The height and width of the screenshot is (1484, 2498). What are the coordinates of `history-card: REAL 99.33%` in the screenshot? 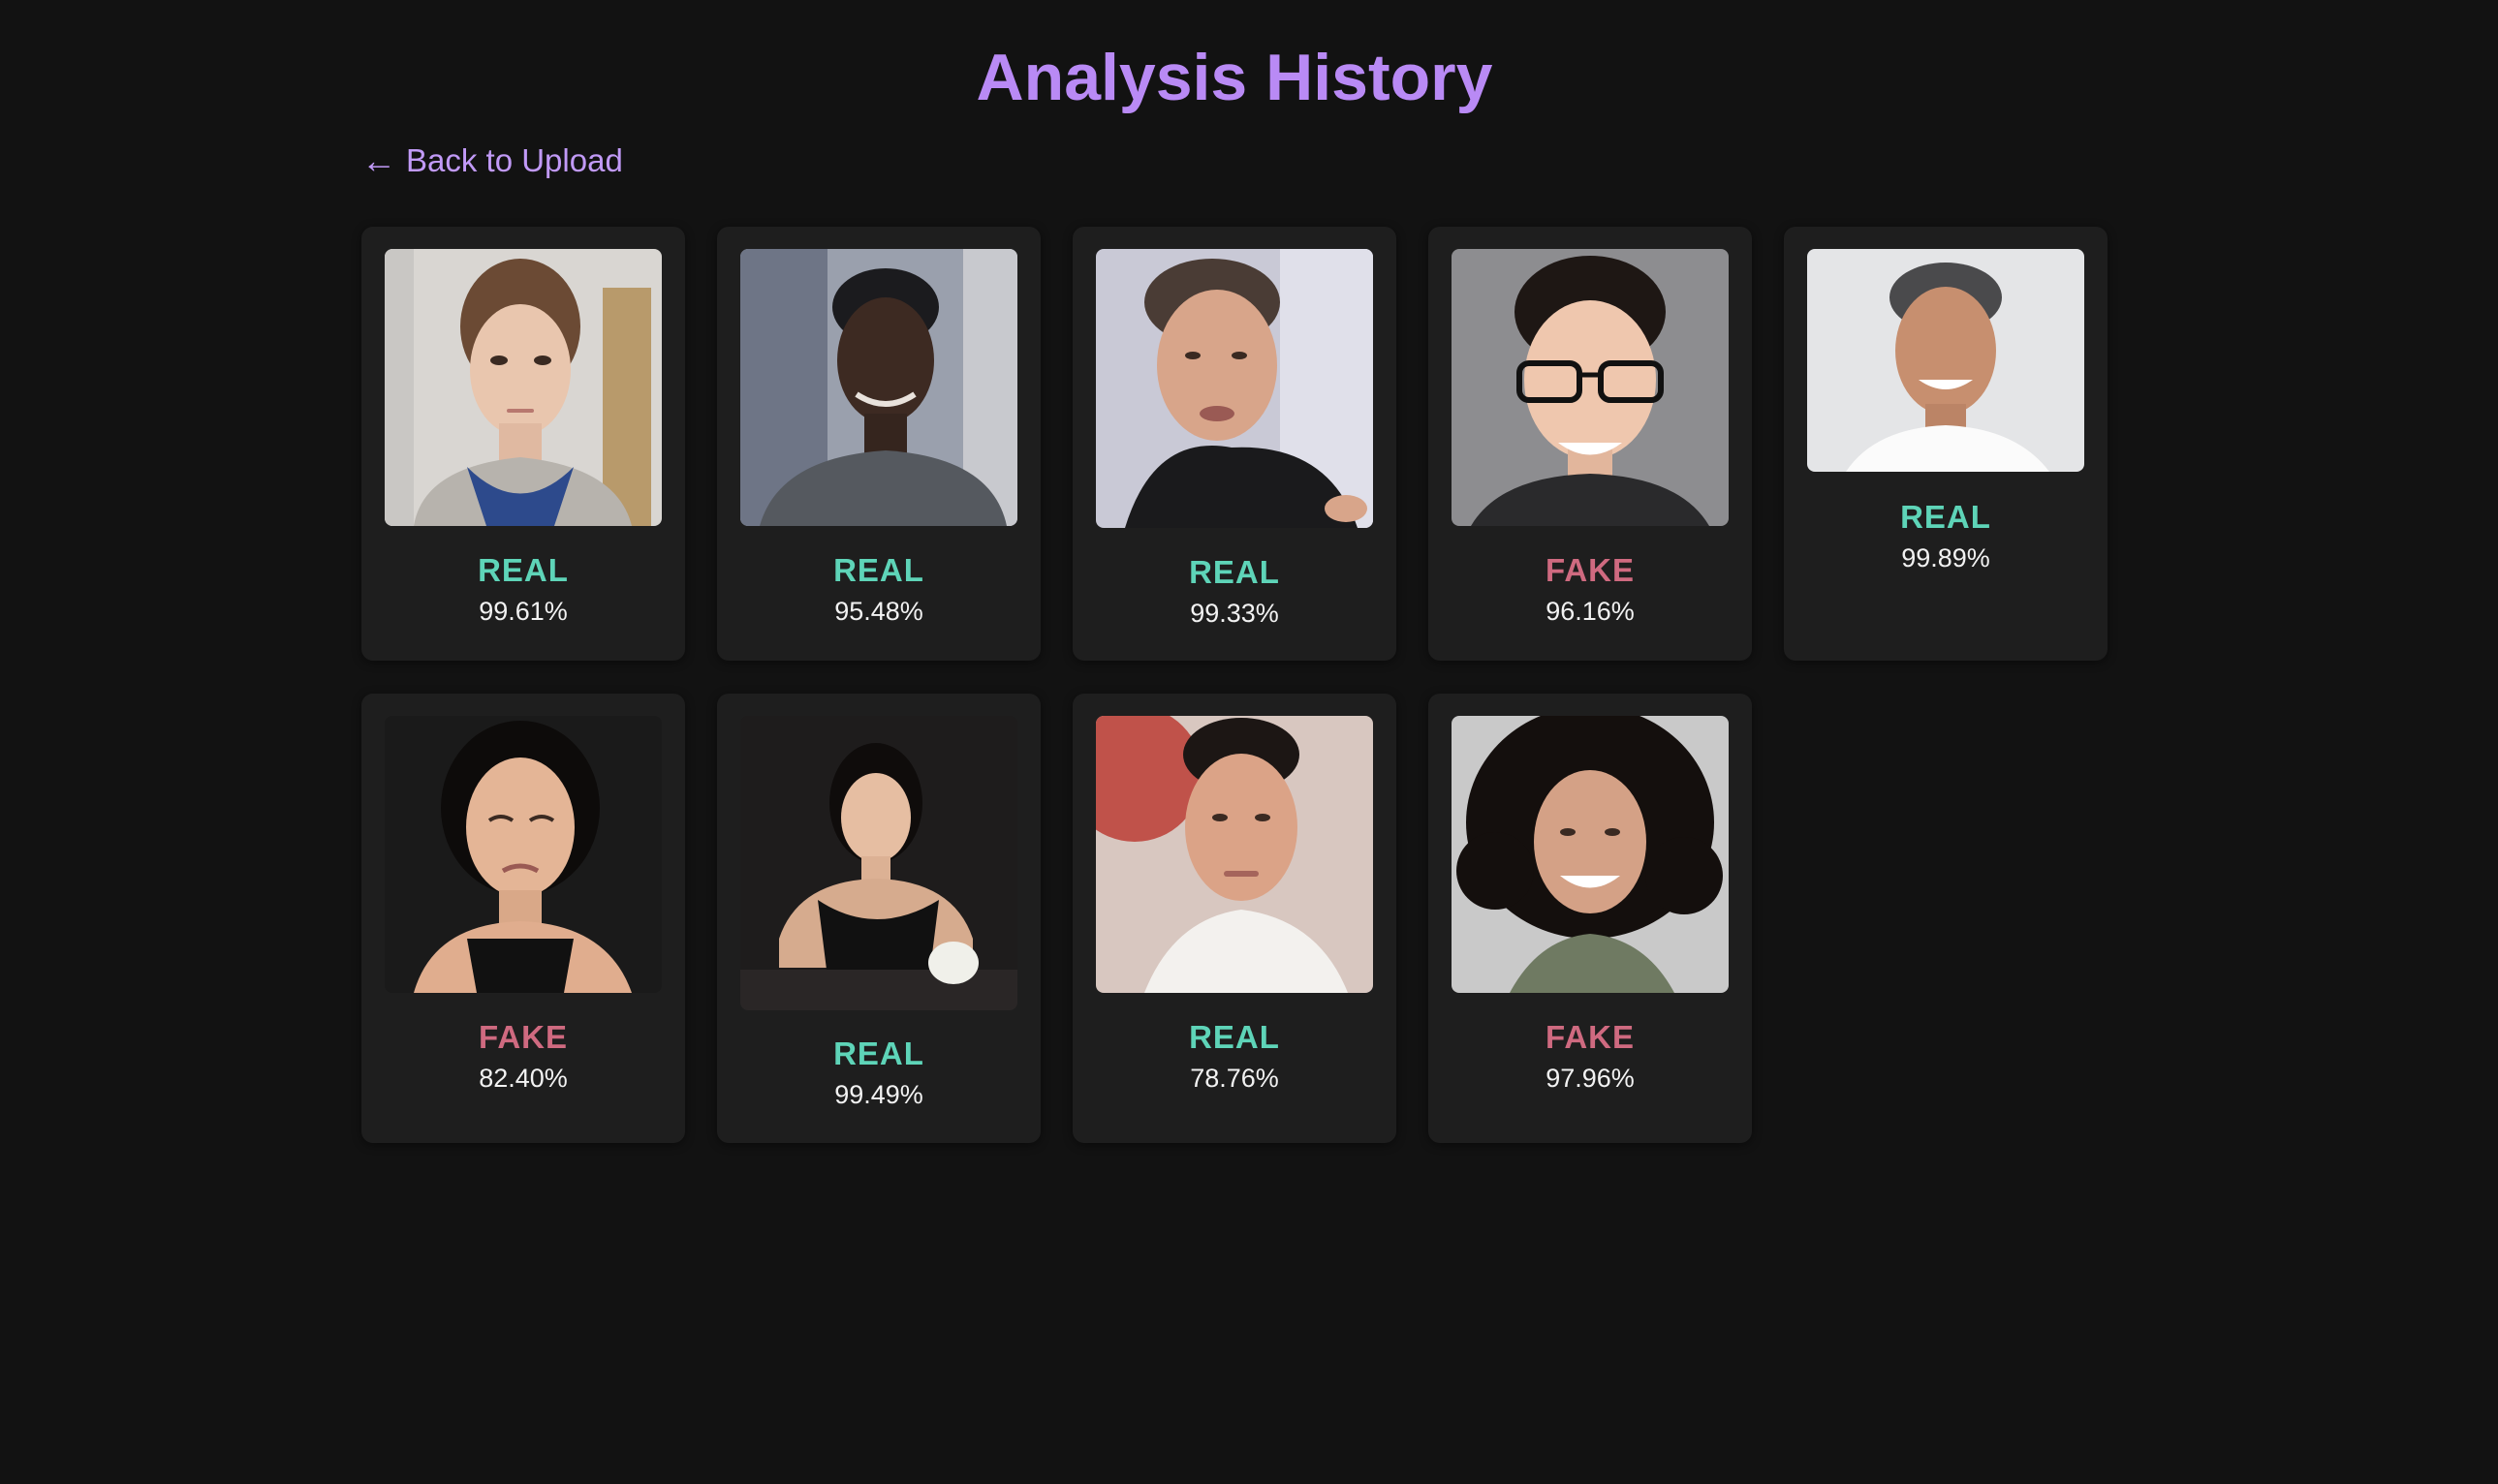 It's located at (1234, 444).